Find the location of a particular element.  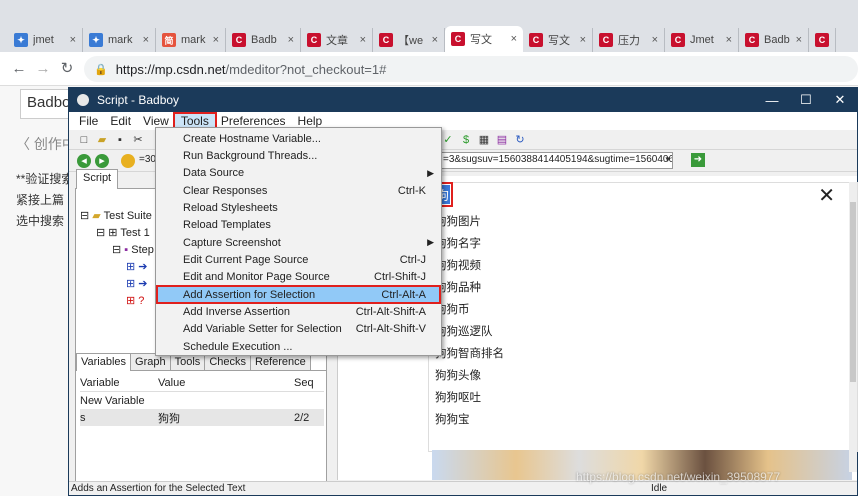

grid-icon: ▦ is located at coordinates (484, 140).